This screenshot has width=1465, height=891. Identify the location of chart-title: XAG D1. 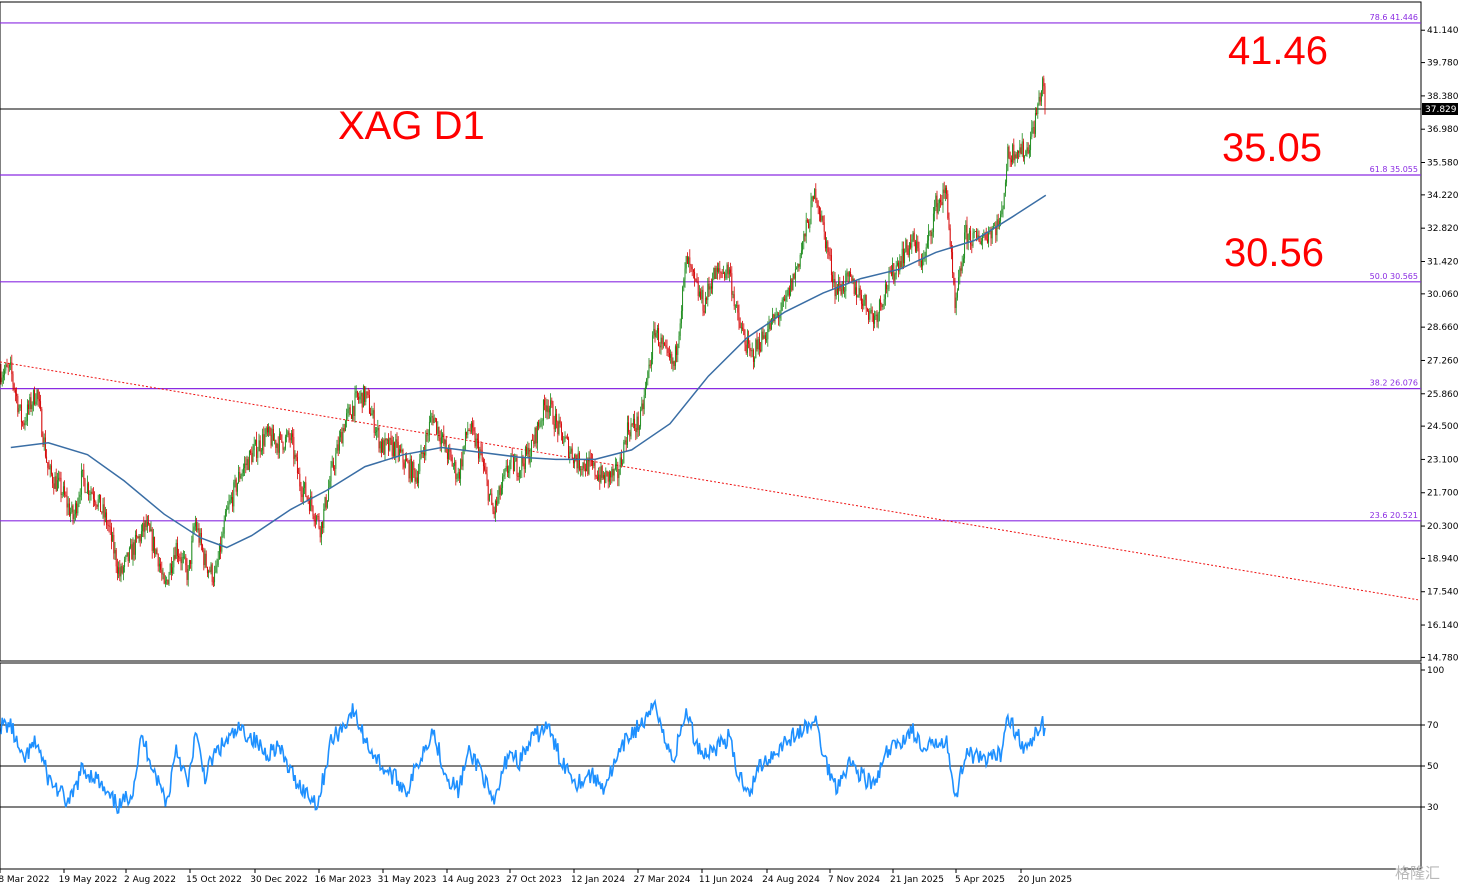
(411, 126).